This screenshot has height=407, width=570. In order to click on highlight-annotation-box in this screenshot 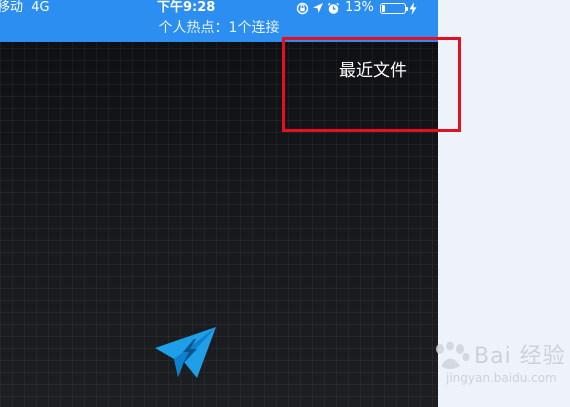, I will do `click(371, 84)`.